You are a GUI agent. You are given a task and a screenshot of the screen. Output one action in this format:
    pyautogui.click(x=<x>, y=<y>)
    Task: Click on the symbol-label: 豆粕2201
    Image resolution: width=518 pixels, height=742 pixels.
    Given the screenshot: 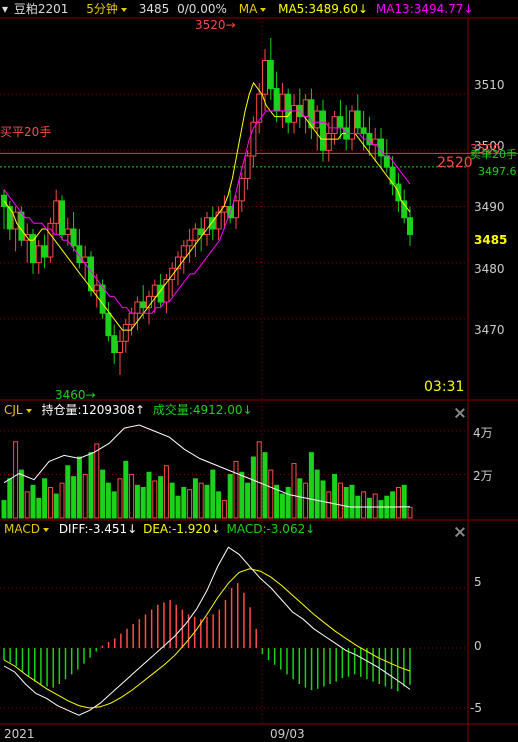 What is the action you would take?
    pyautogui.click(x=41, y=9)
    